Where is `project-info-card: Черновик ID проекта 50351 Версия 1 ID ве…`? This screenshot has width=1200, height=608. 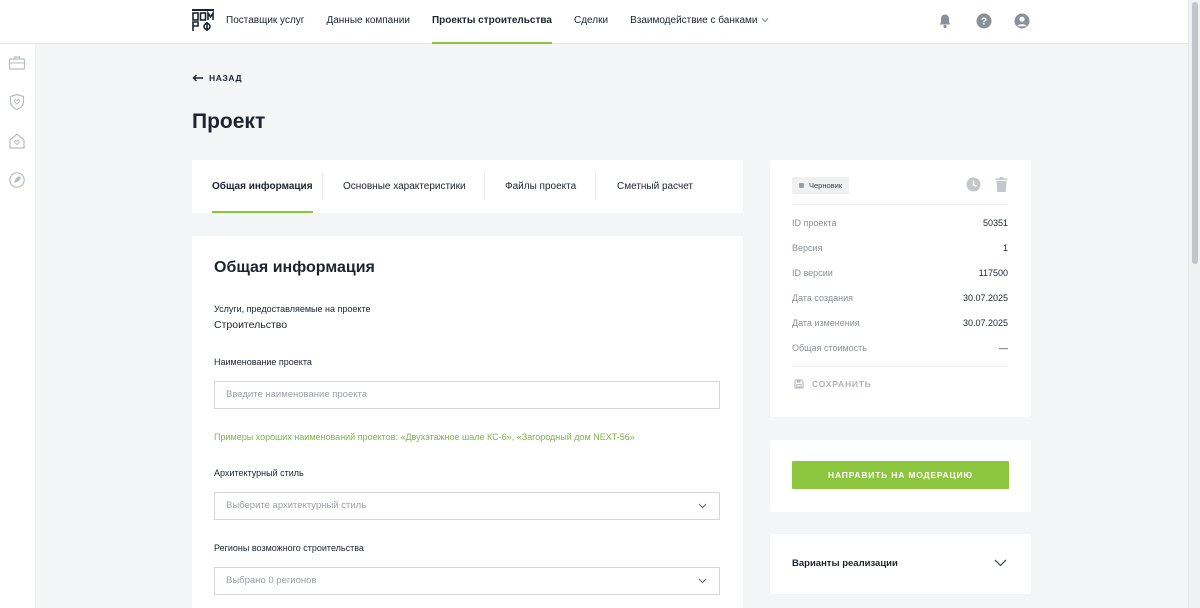 project-info-card: Черновик ID проекта 50351 Версия 1 ID ве… is located at coordinates (900, 288).